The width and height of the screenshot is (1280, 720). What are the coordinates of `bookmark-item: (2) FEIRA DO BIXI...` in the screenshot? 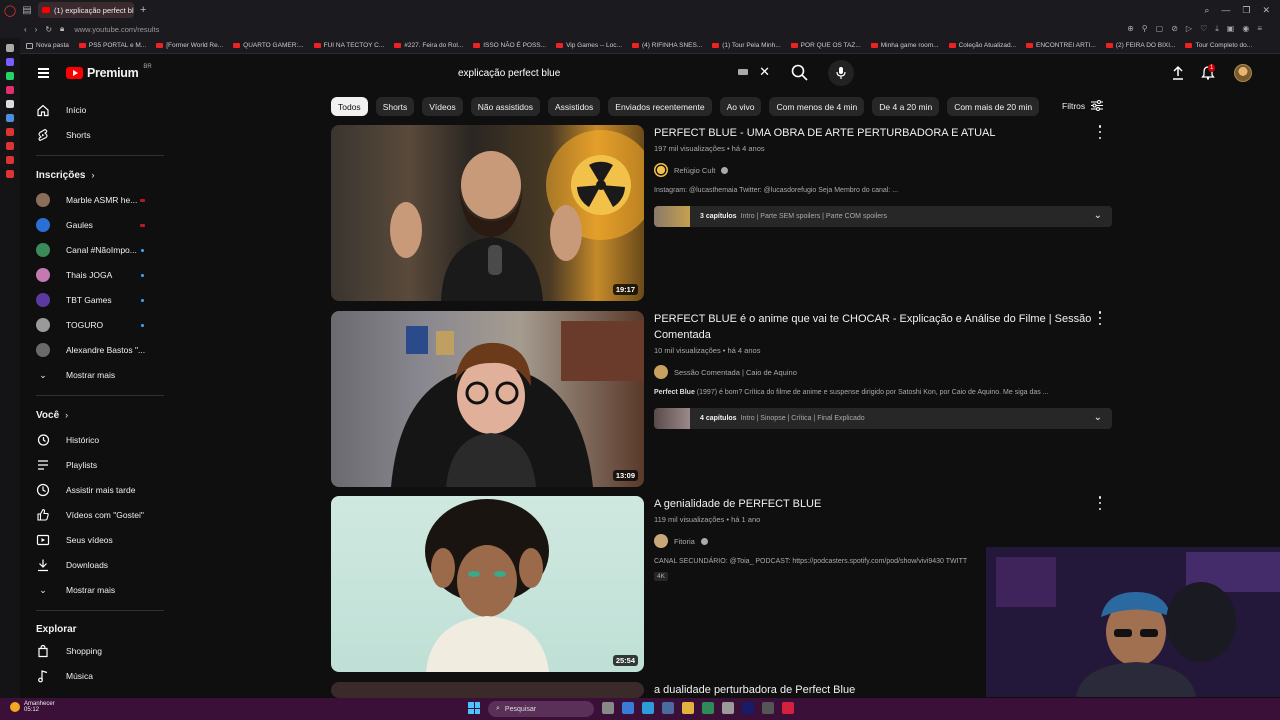 It's located at (1140, 45).